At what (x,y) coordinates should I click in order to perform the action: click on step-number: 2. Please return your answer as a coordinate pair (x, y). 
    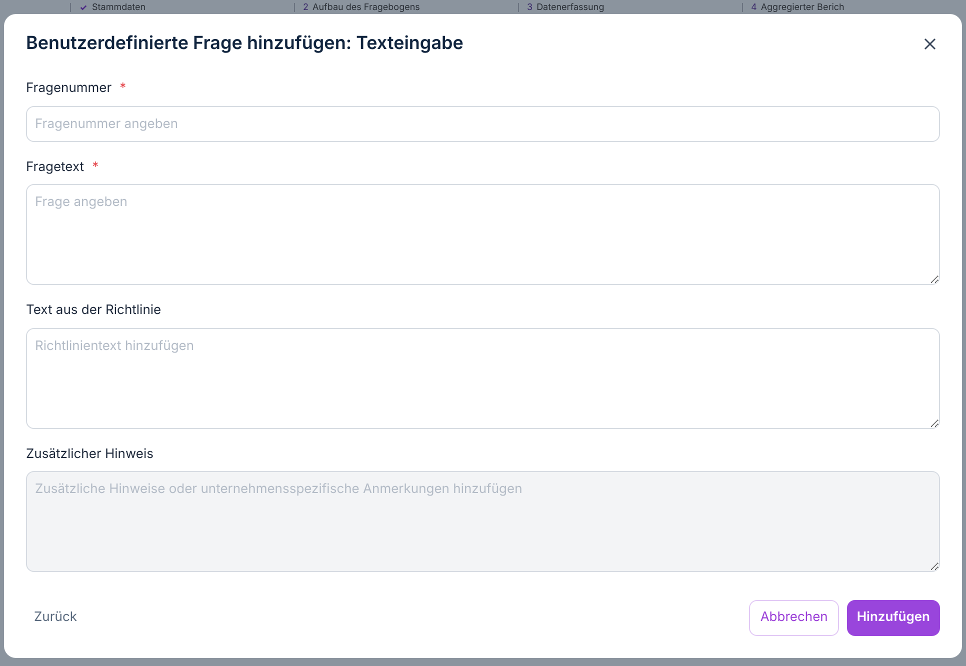
    Looking at the image, I should click on (305, 7).